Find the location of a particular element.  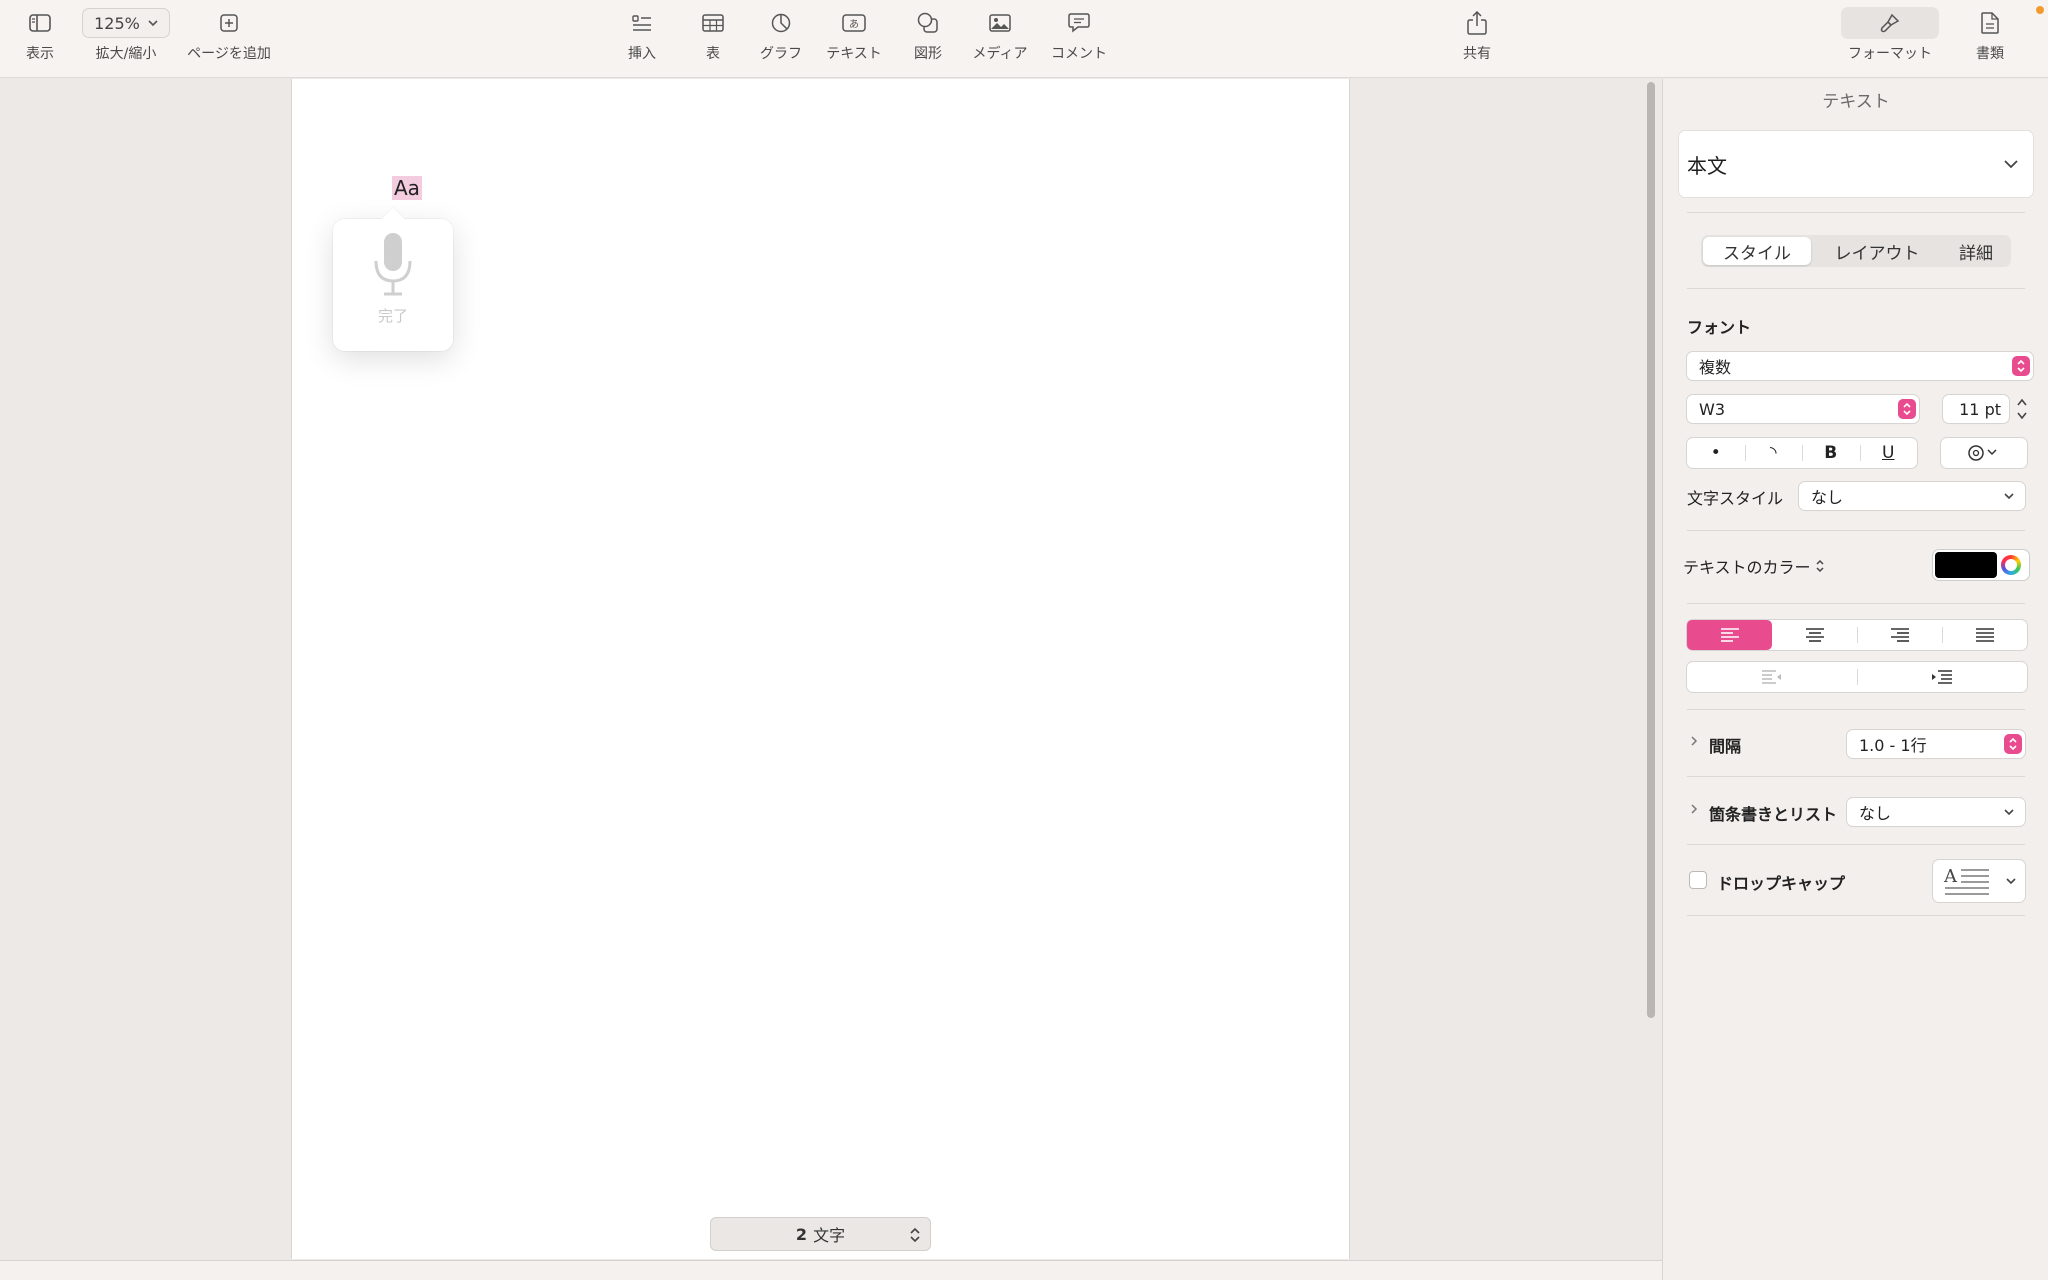

indent-buttons is located at coordinates (1857, 677).